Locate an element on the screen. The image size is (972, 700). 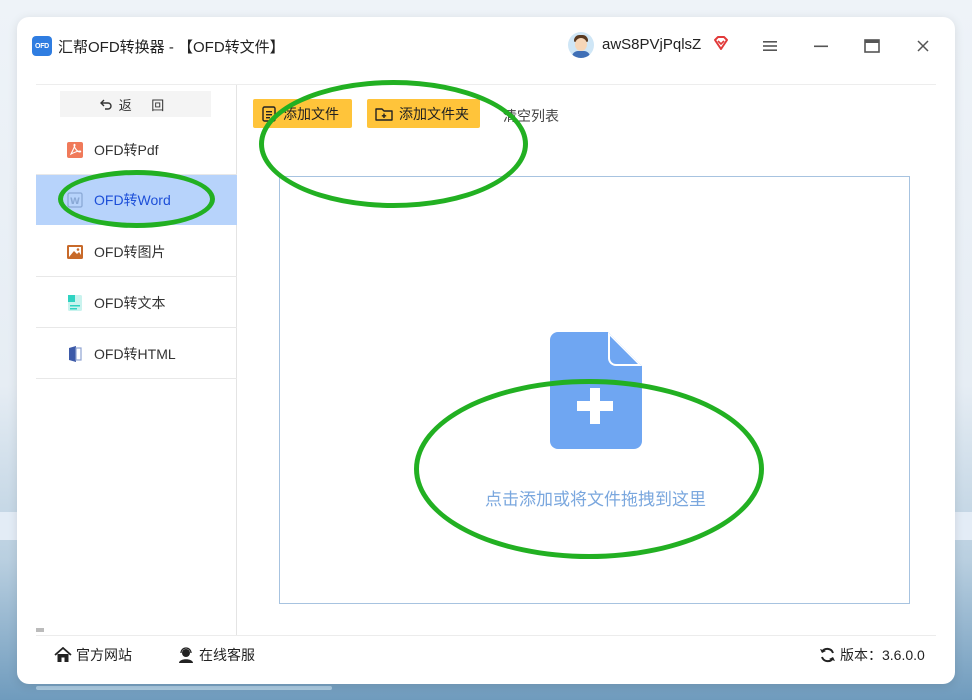
back-button: 返 回 is located at coordinates (135, 104).